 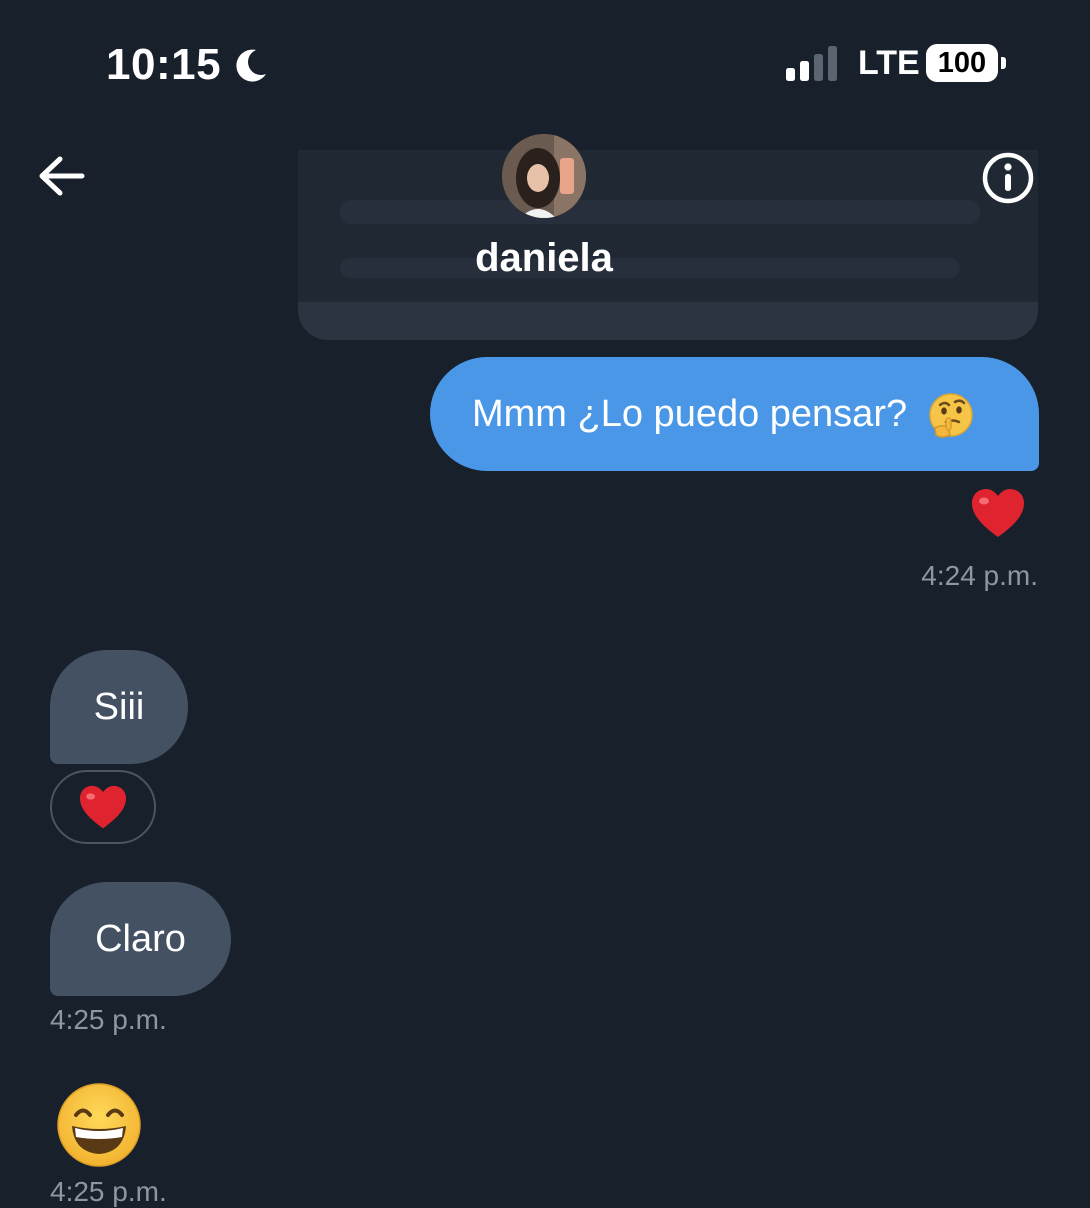 I want to click on back-button, so click(x=61, y=176).